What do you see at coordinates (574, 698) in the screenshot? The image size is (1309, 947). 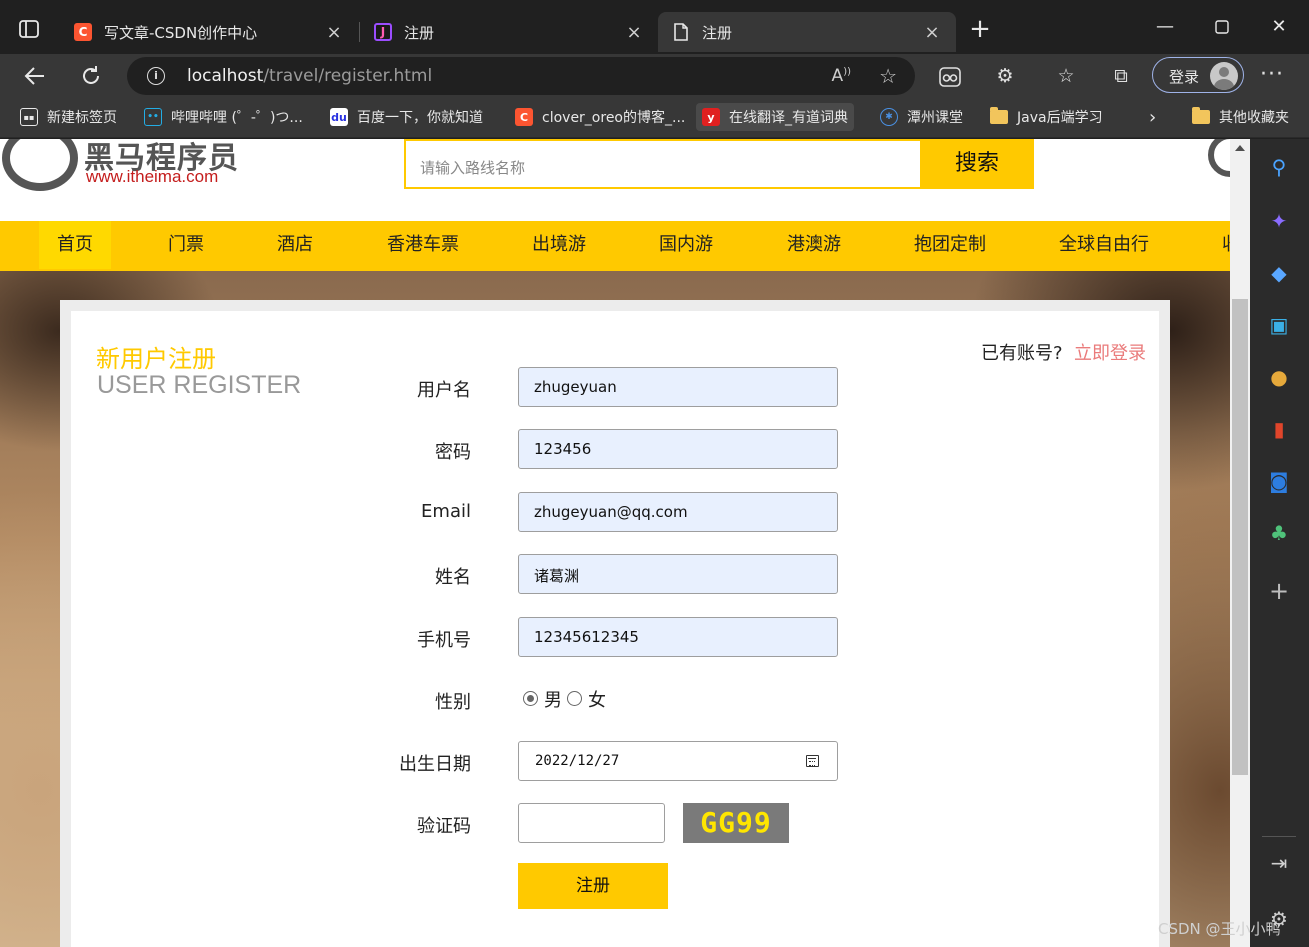 I see `gender-female-radio` at bounding box center [574, 698].